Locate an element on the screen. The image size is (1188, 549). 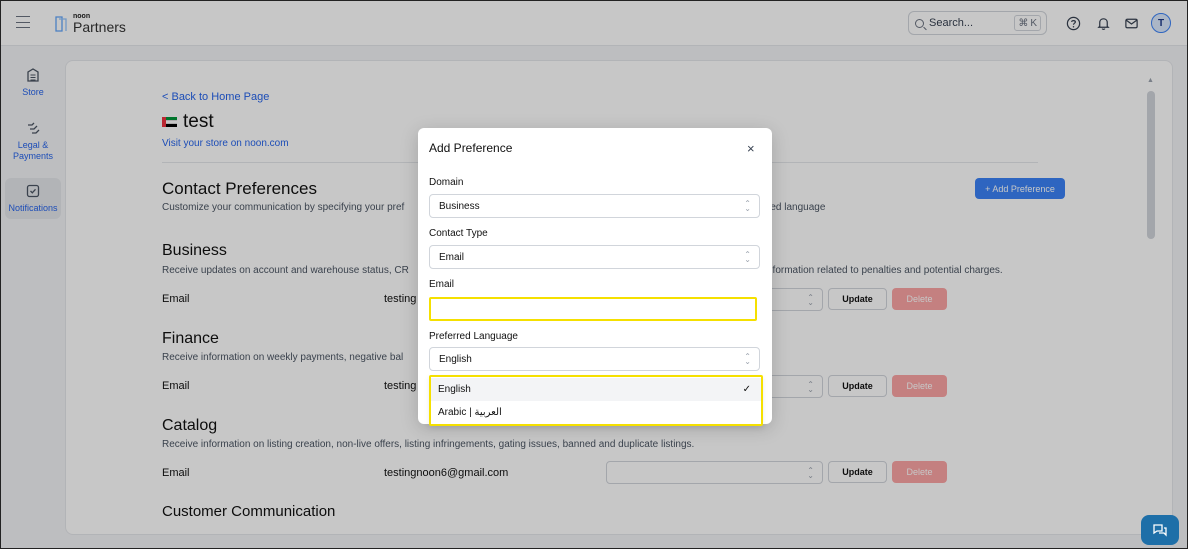
domain-label: Domain is located at coordinates (446, 182).